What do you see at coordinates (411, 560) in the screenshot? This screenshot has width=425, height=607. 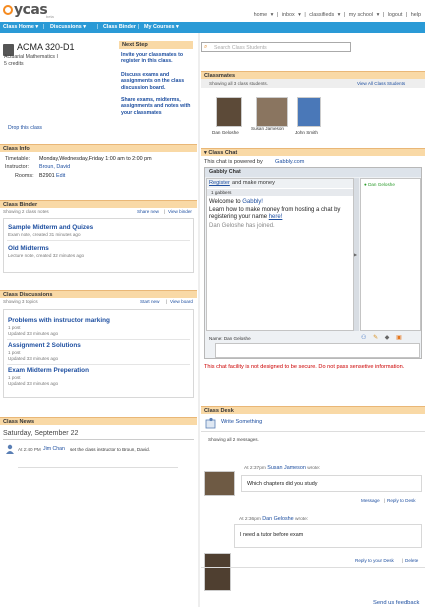 I see `delete-link: Delete` at bounding box center [411, 560].